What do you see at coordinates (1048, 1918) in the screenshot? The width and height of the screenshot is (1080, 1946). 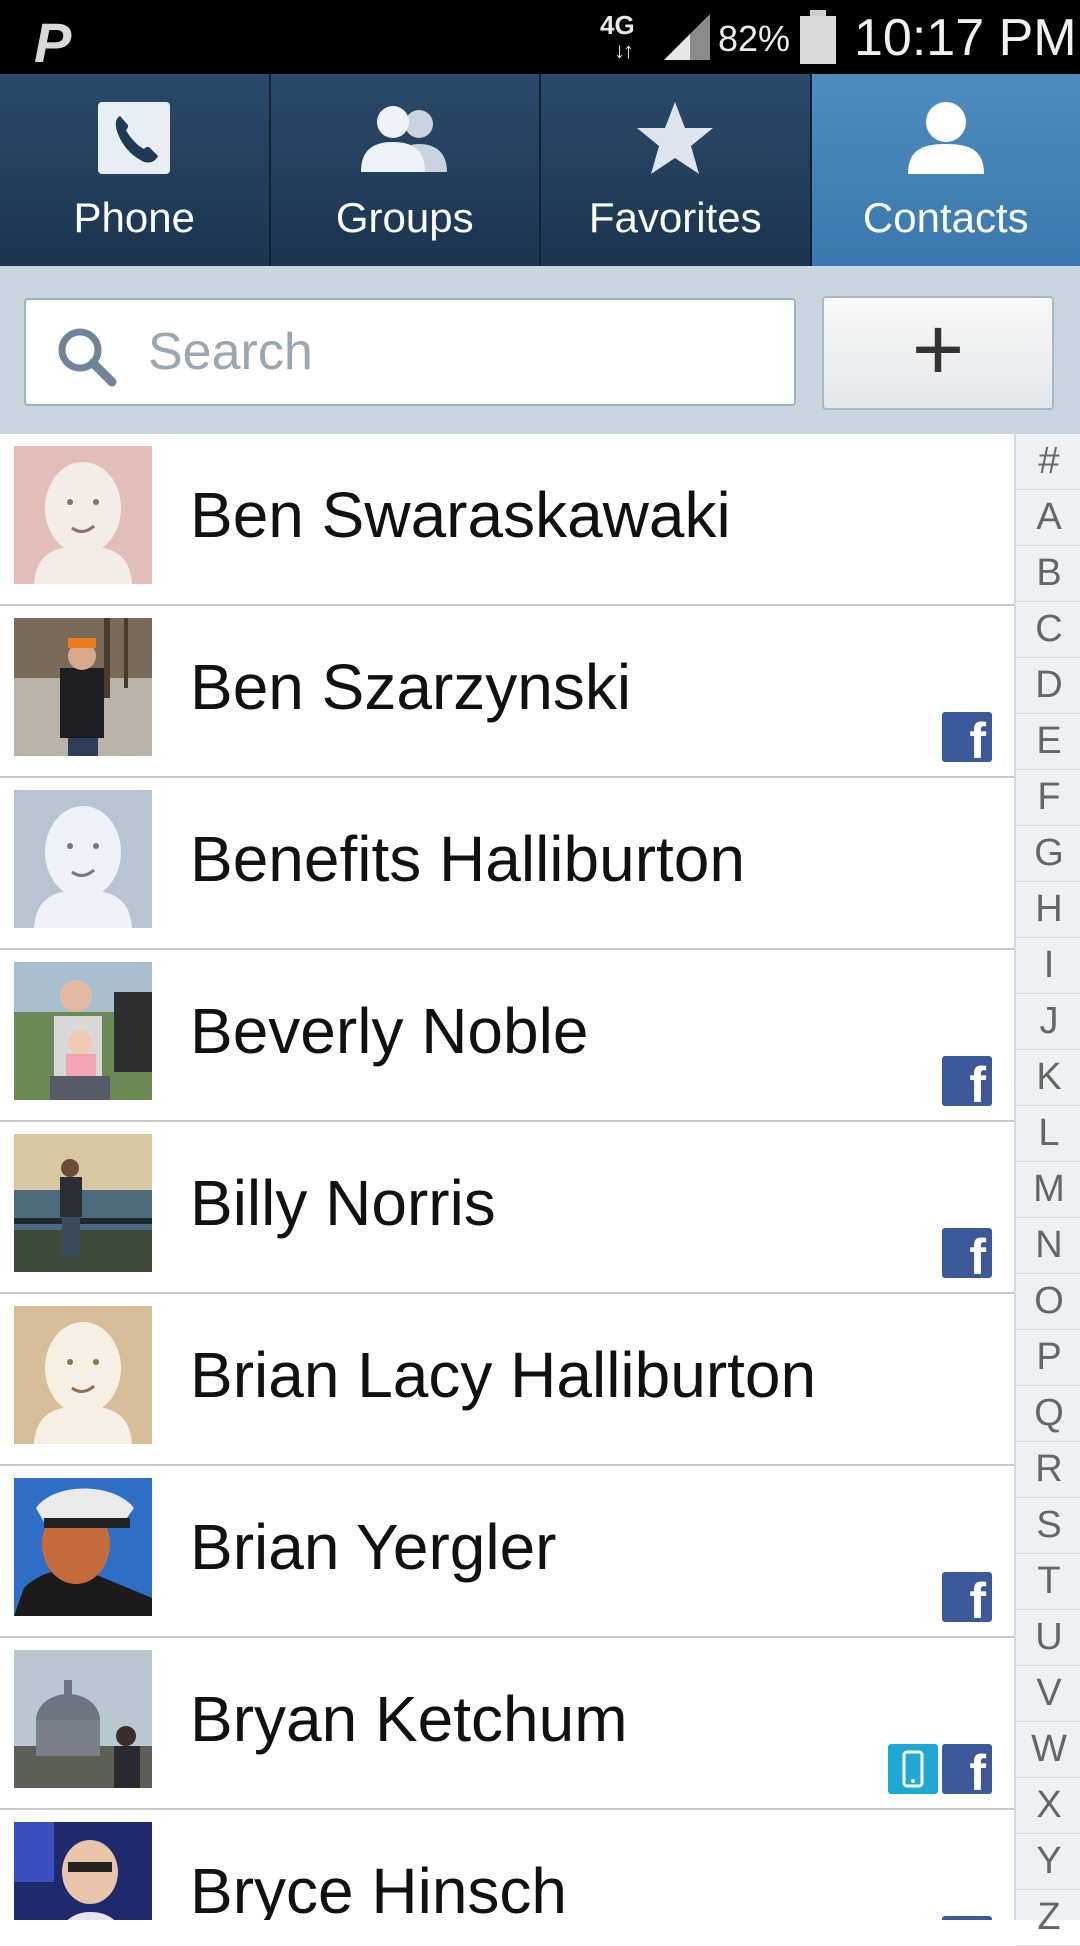 I see `index-letter: Z` at bounding box center [1048, 1918].